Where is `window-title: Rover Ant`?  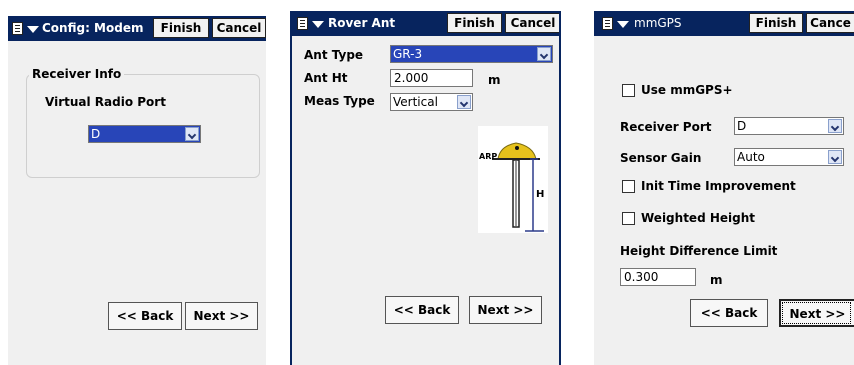 window-title: Rover Ant is located at coordinates (362, 23).